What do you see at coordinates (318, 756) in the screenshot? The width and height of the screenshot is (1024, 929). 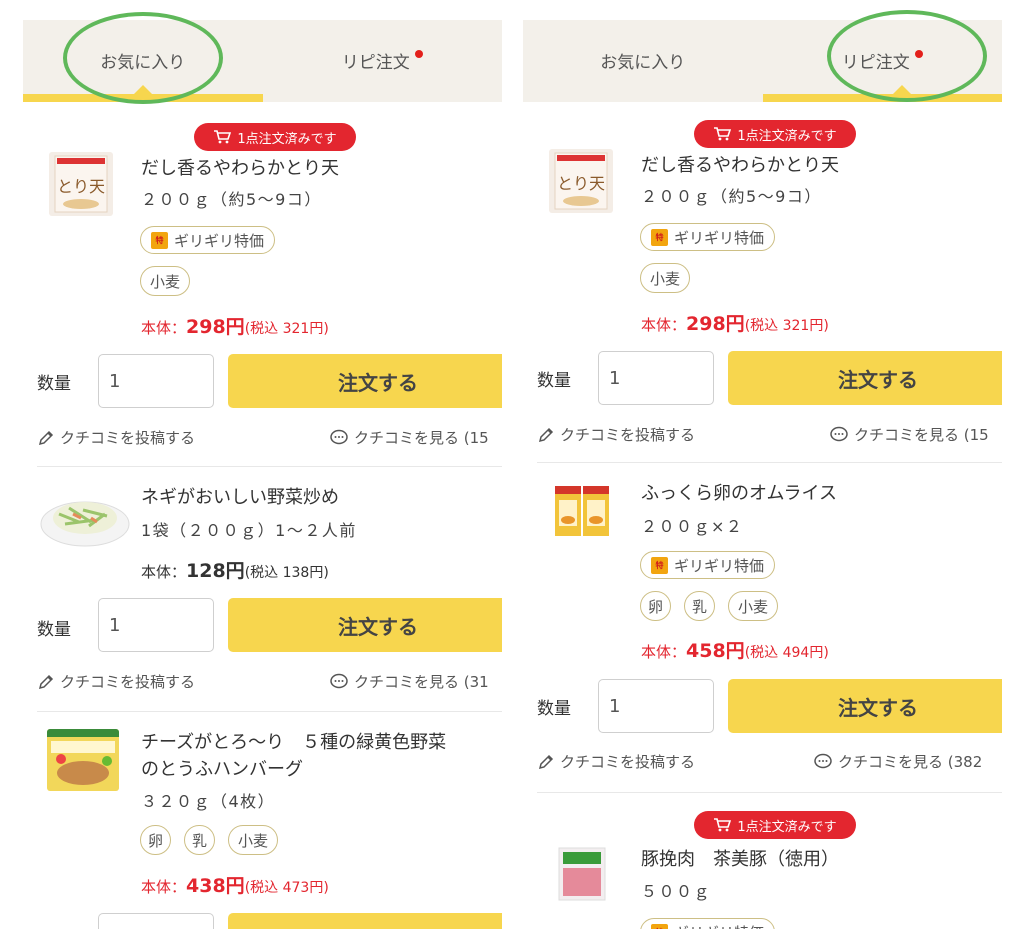 I see `product-name: チーズがとろ〜り ５種の緑黄色野菜 のとうふハンバーグ` at bounding box center [318, 756].